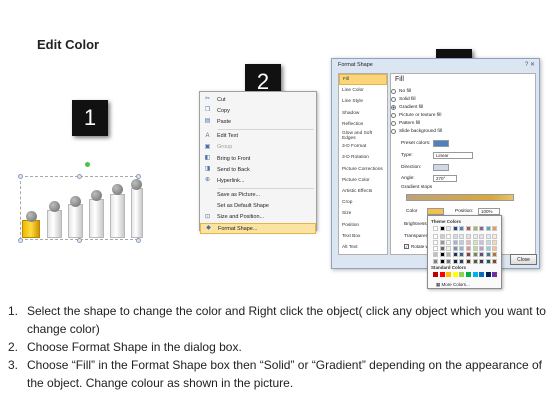 The height and width of the screenshot is (420, 560). I want to click on radio-gradient-fill: Gradient fill, so click(407, 107).